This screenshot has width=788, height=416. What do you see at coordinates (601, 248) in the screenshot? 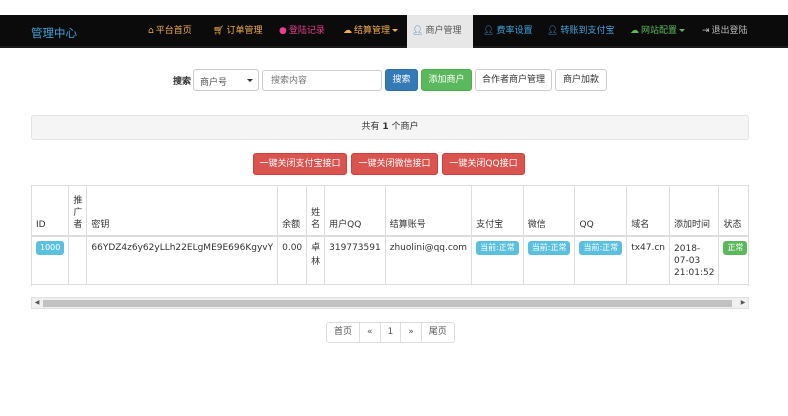
I see `qqpay-status-toggle: 当前:正常` at bounding box center [601, 248].